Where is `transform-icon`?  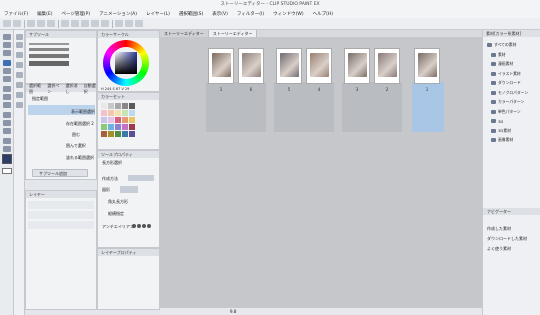 transform-icon is located at coordinates (75, 23).